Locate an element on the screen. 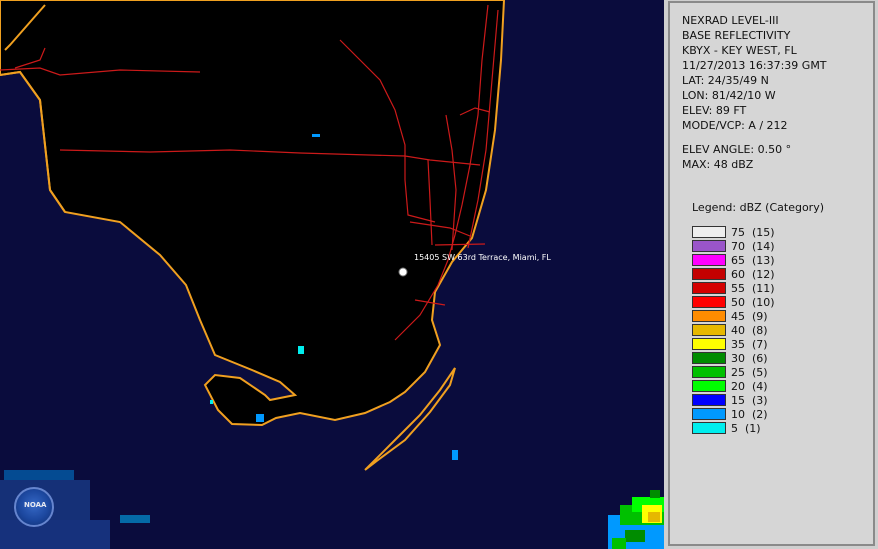 The width and height of the screenshot is (878, 549). station-name: KBYX - KEY WEST, FL is located at coordinates (739, 50).